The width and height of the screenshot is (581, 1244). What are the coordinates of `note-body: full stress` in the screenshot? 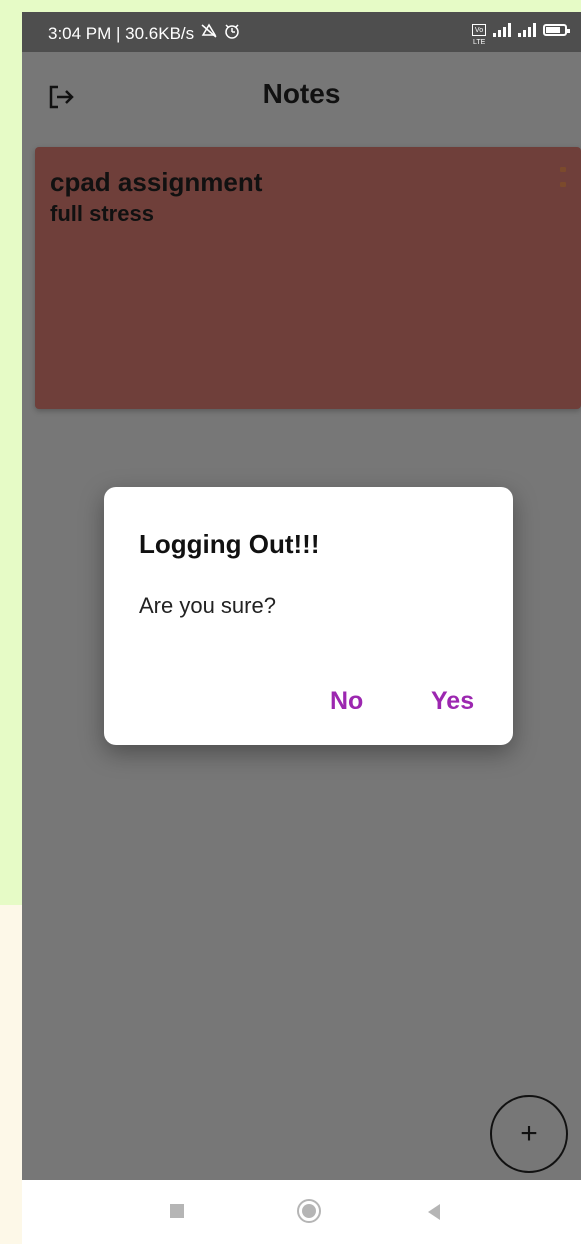 It's located at (102, 213).